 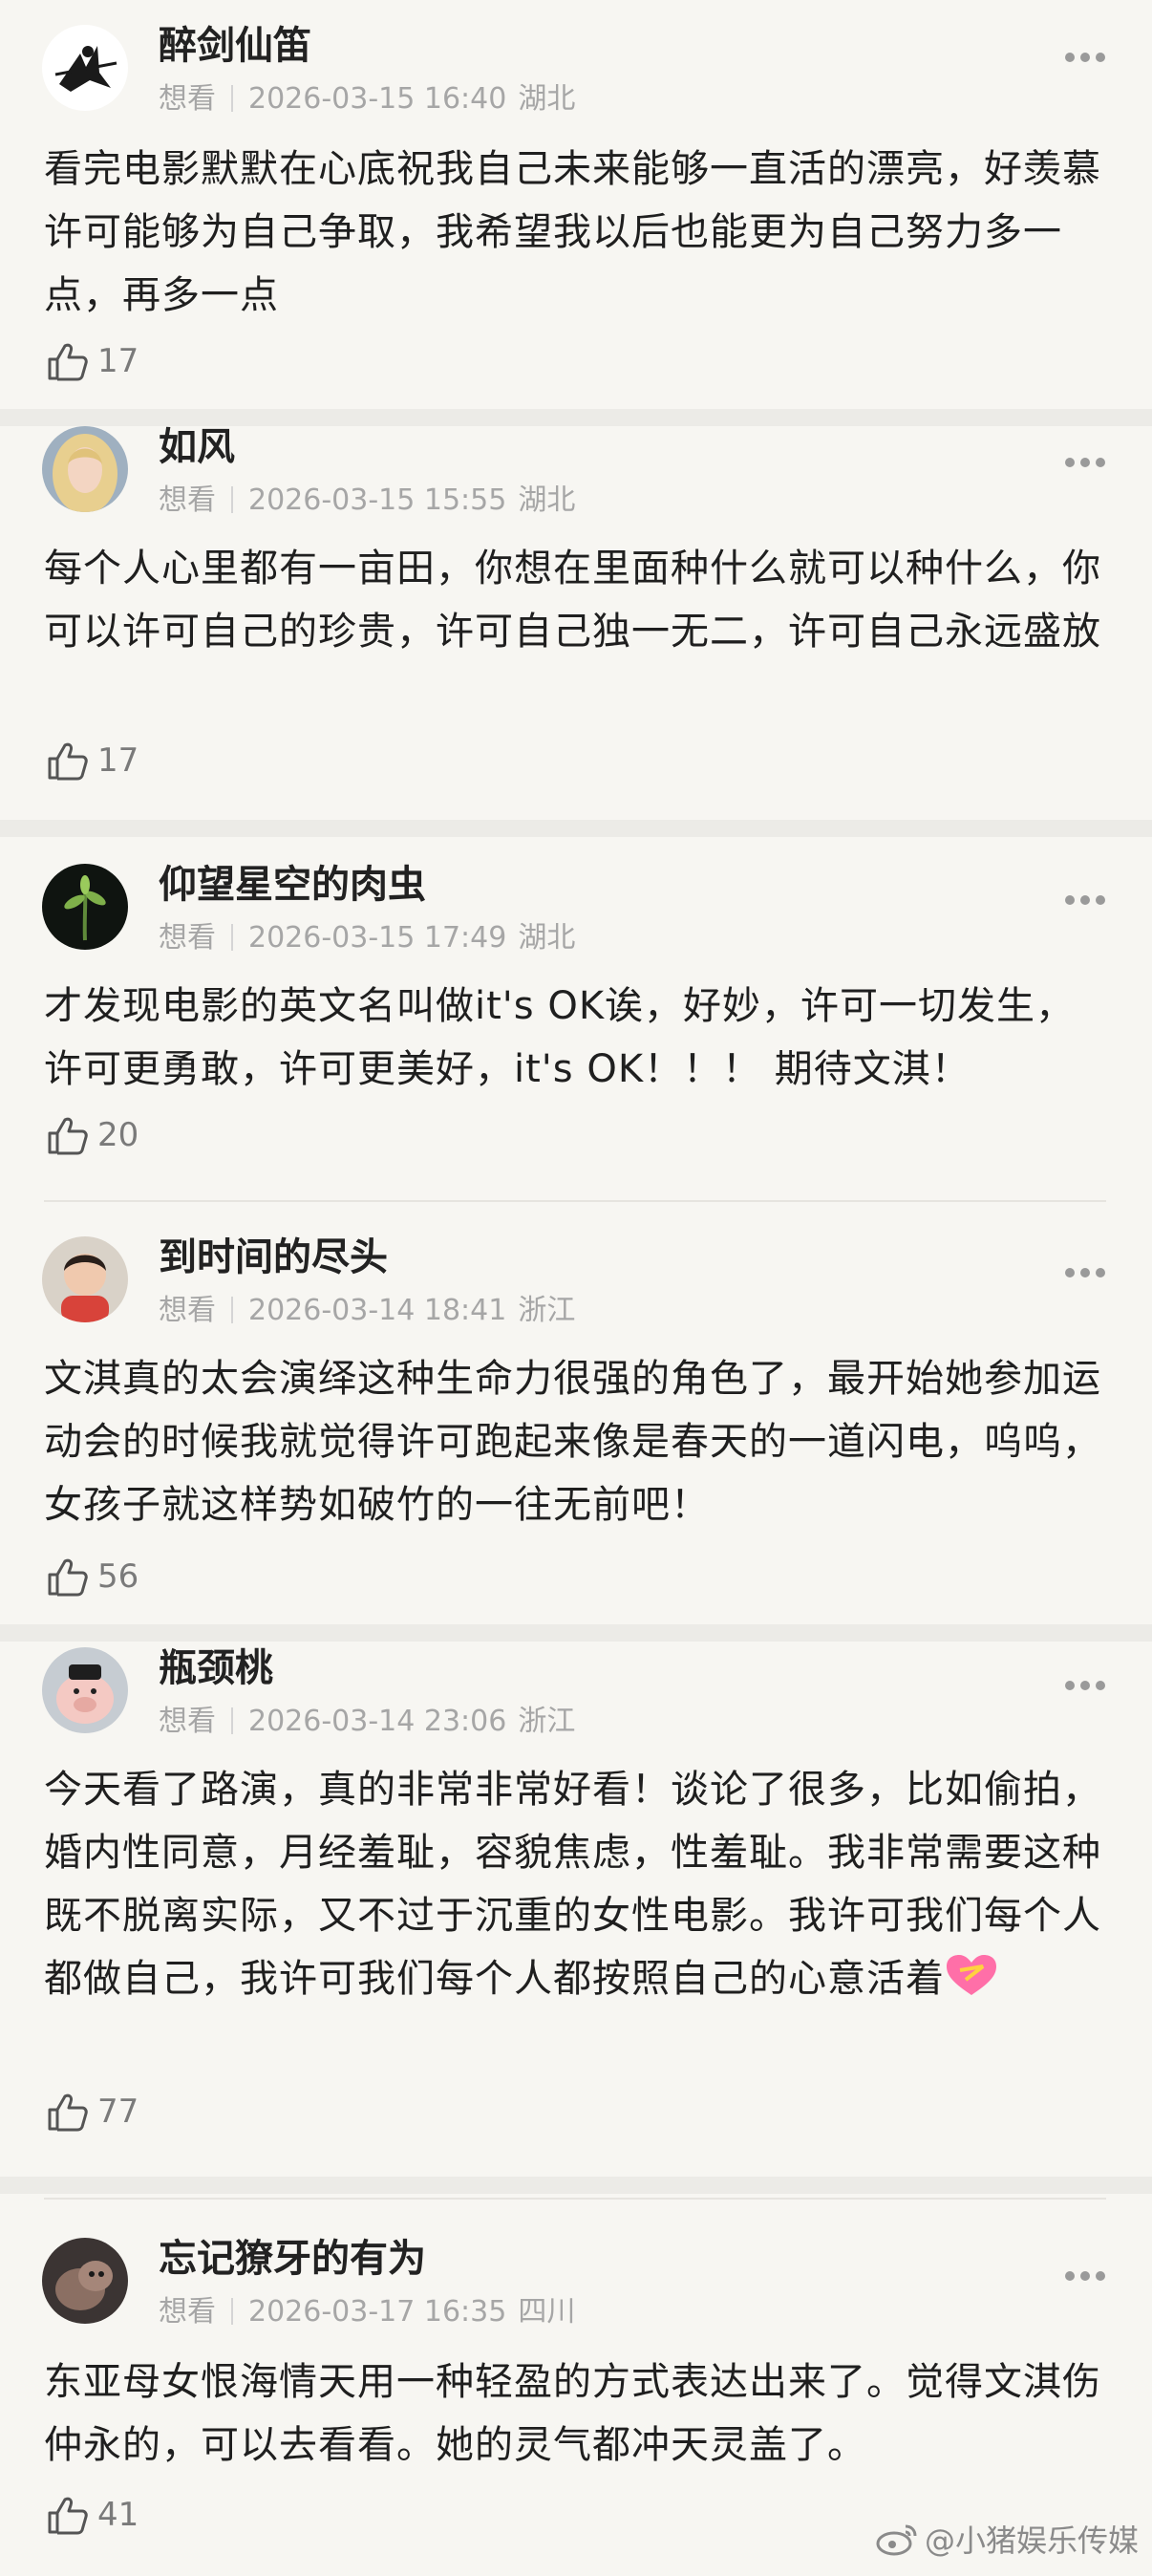 I want to click on username: 到时间的尽头, so click(x=273, y=1257).